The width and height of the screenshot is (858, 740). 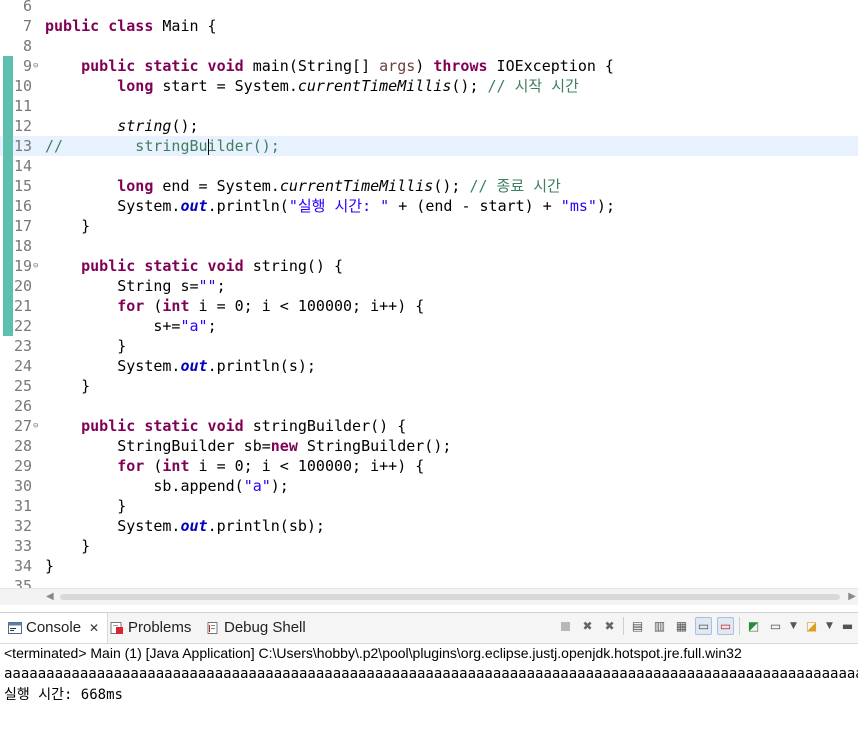 What do you see at coordinates (587, 626) in the screenshot?
I see `remove-launch-icon: ✖` at bounding box center [587, 626].